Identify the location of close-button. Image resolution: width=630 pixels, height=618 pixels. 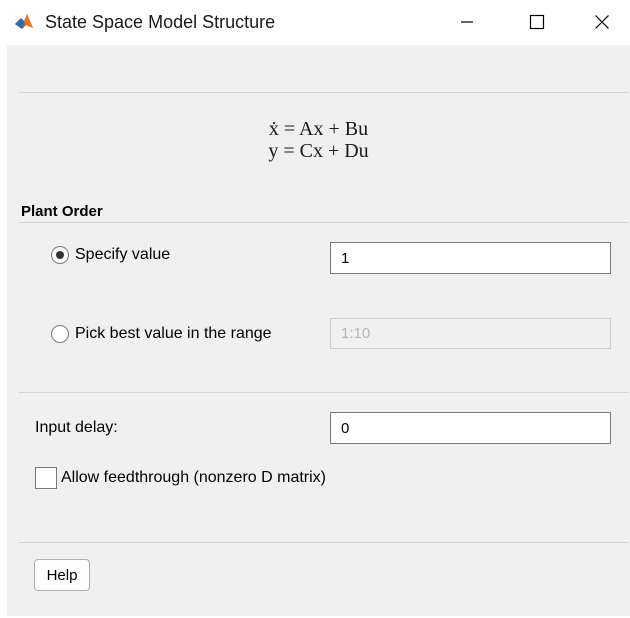
(602, 22).